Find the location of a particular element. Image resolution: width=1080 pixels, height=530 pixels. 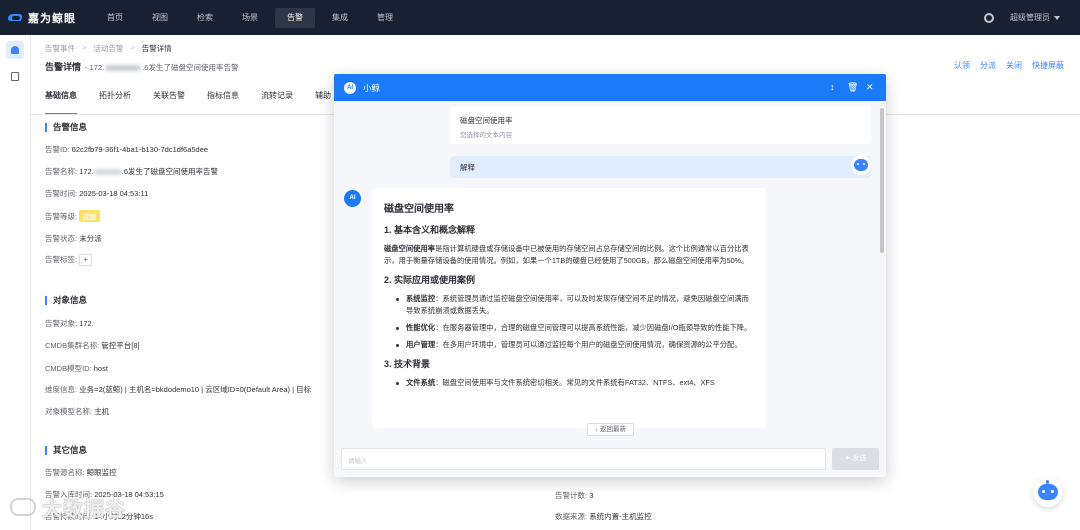

top-navbar: 嘉为鲸眼 首页 视图 检索 场景 告警 集成 管理 超级管理员 is located at coordinates (540, 17).